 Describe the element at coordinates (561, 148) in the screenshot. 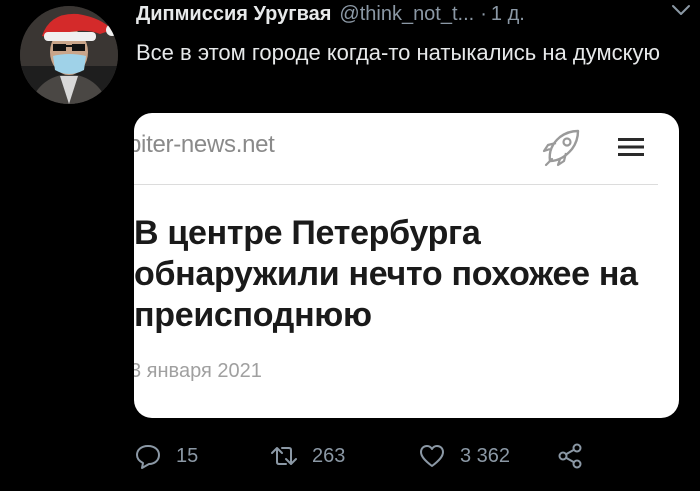

I see `rocket-icon` at that location.